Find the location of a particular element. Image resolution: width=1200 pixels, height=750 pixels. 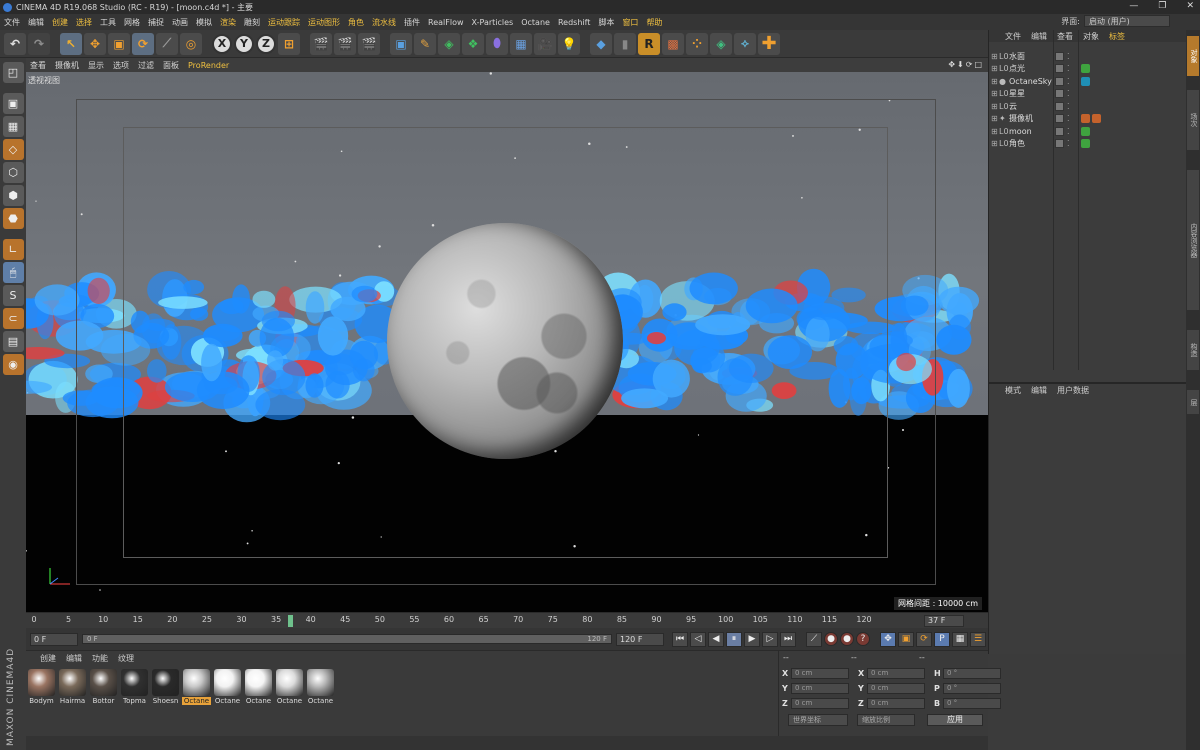

viewport-menu-item-0: 查看 is located at coordinates (38, 65).